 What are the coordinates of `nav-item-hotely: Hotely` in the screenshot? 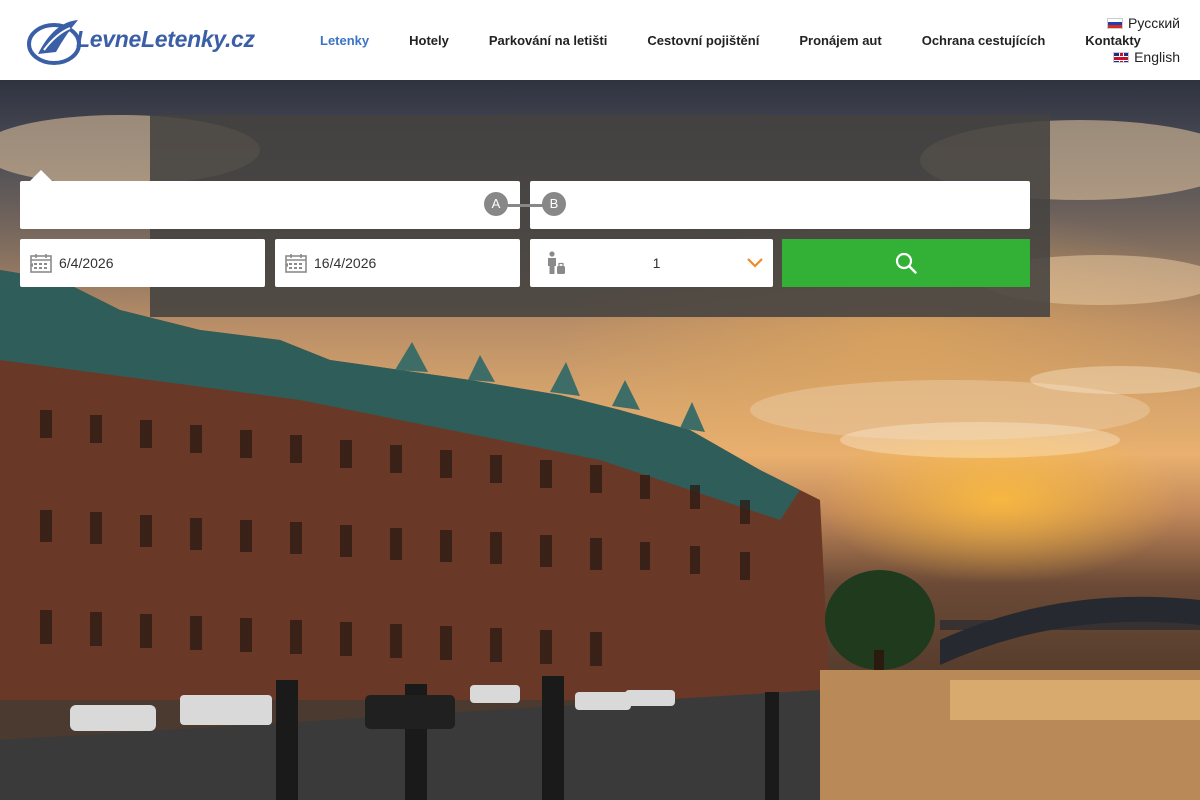 It's located at (429, 40).